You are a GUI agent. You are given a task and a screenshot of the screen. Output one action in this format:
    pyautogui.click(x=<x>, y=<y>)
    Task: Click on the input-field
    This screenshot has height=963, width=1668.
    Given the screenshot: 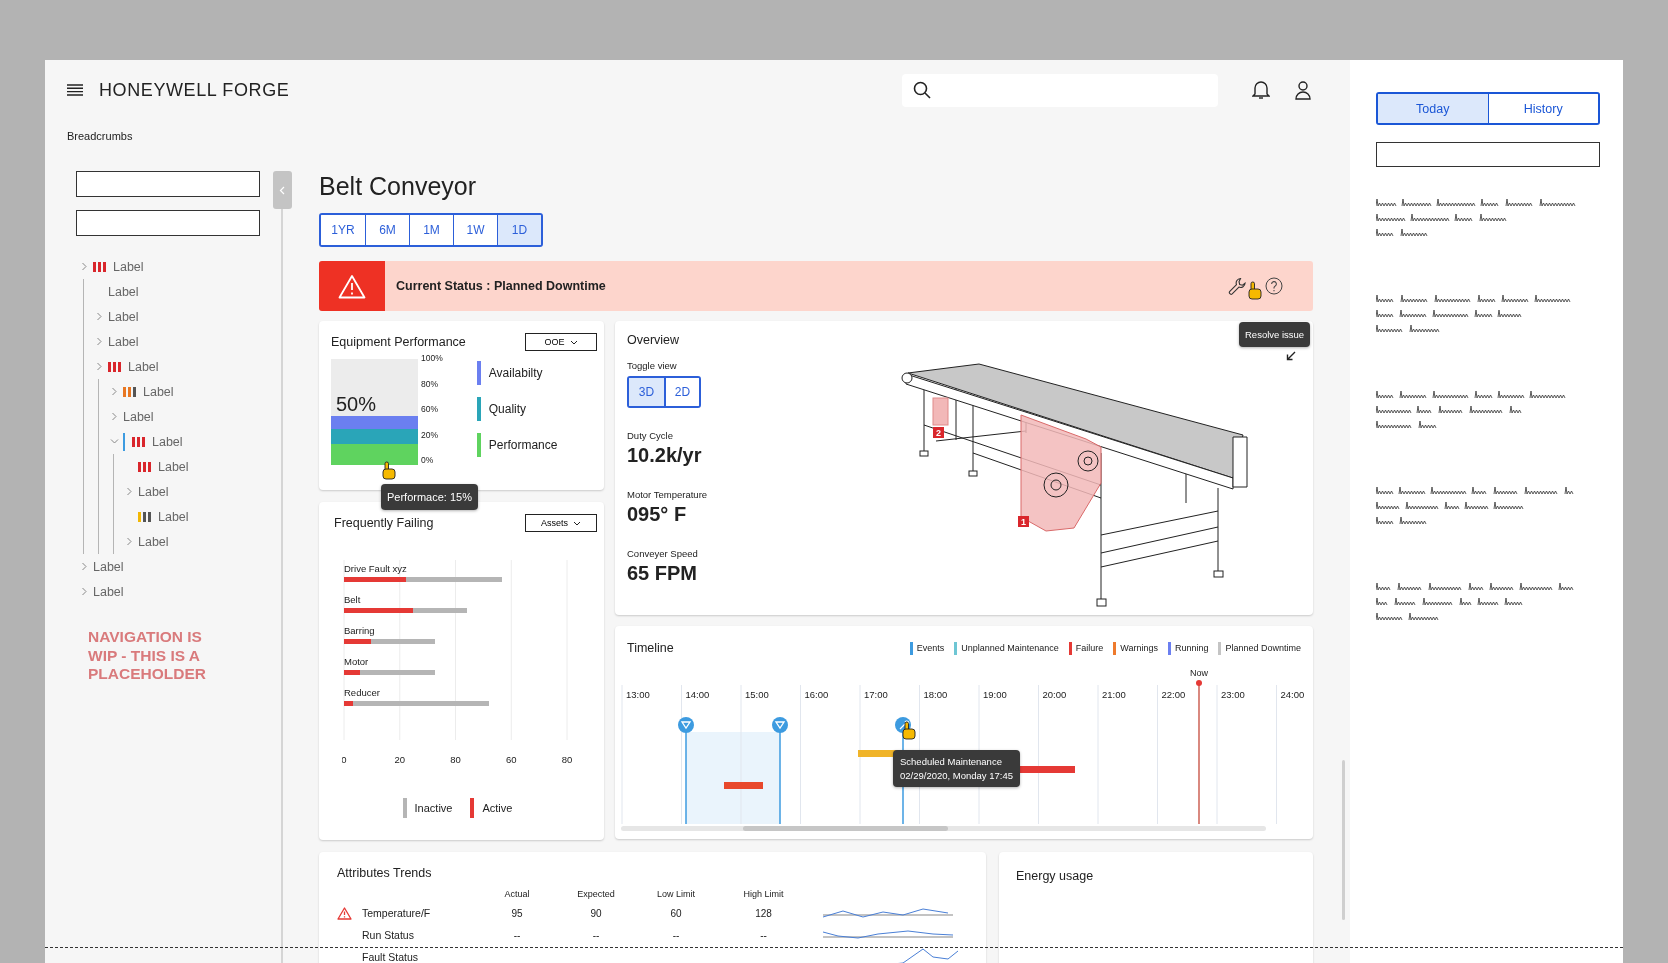 What is the action you would take?
    pyautogui.click(x=1488, y=154)
    